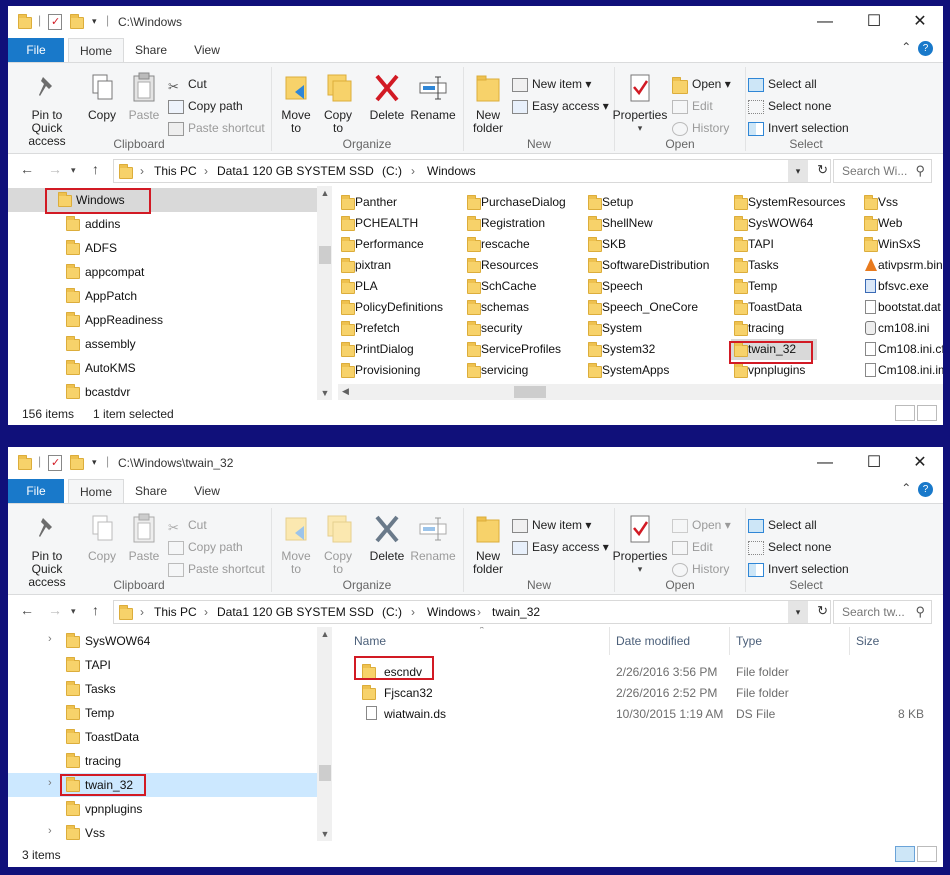 This screenshot has width=950, height=875. I want to click on copy-to-button: Copy to, so click(338, 103).